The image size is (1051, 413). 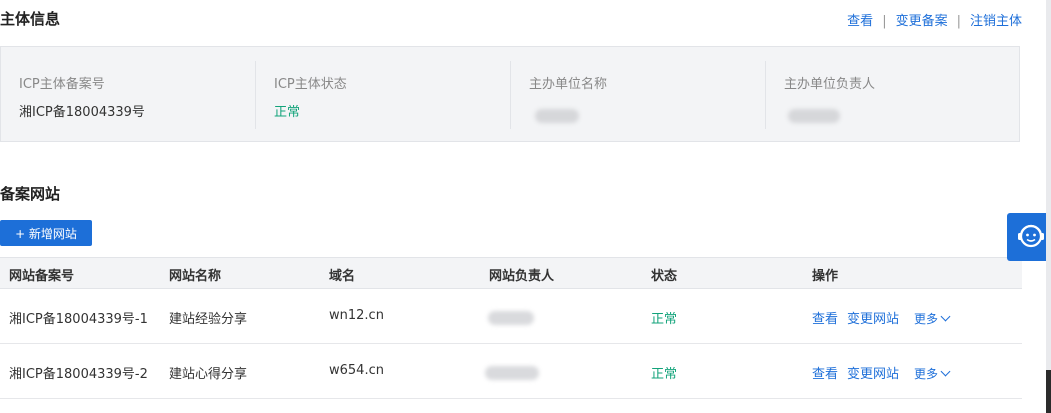 I want to click on field-label: ICP主体状态, so click(x=310, y=84).